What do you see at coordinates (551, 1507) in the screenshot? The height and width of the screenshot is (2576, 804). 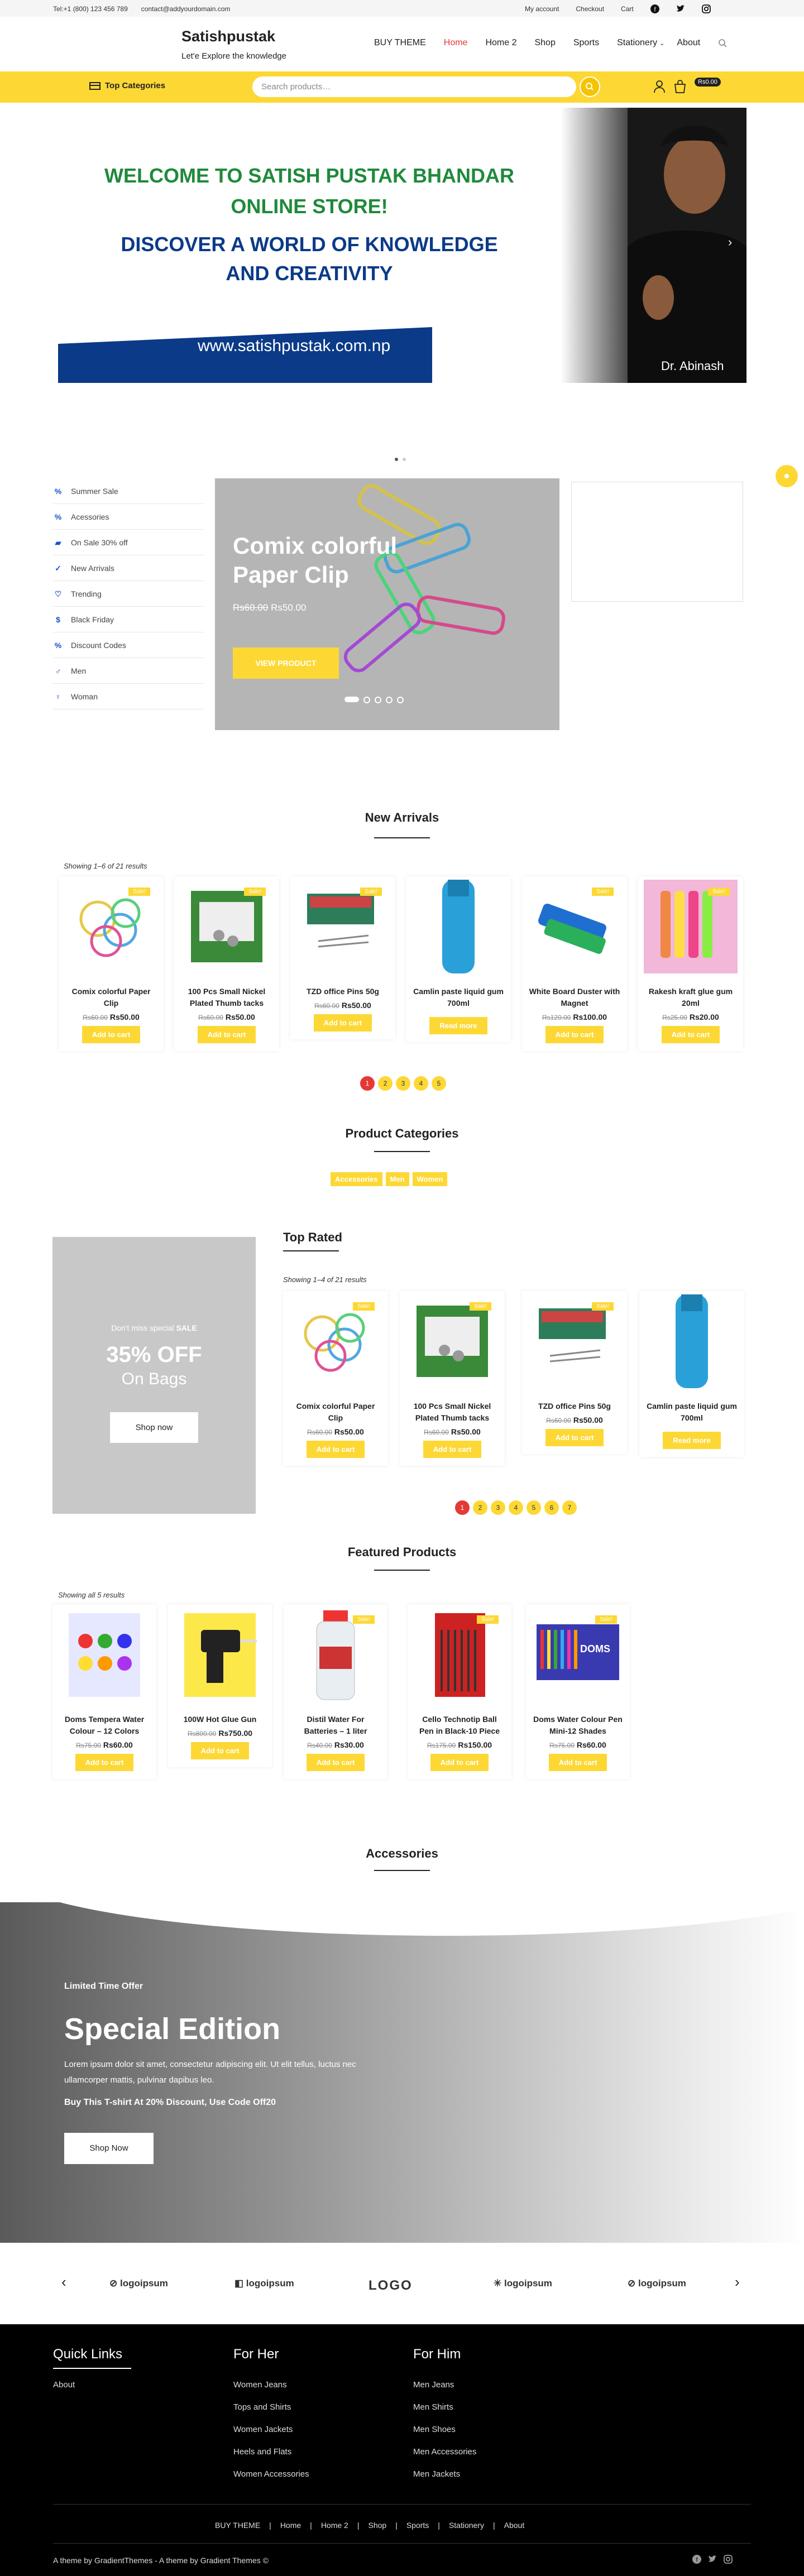 I see `page-link: 6` at bounding box center [551, 1507].